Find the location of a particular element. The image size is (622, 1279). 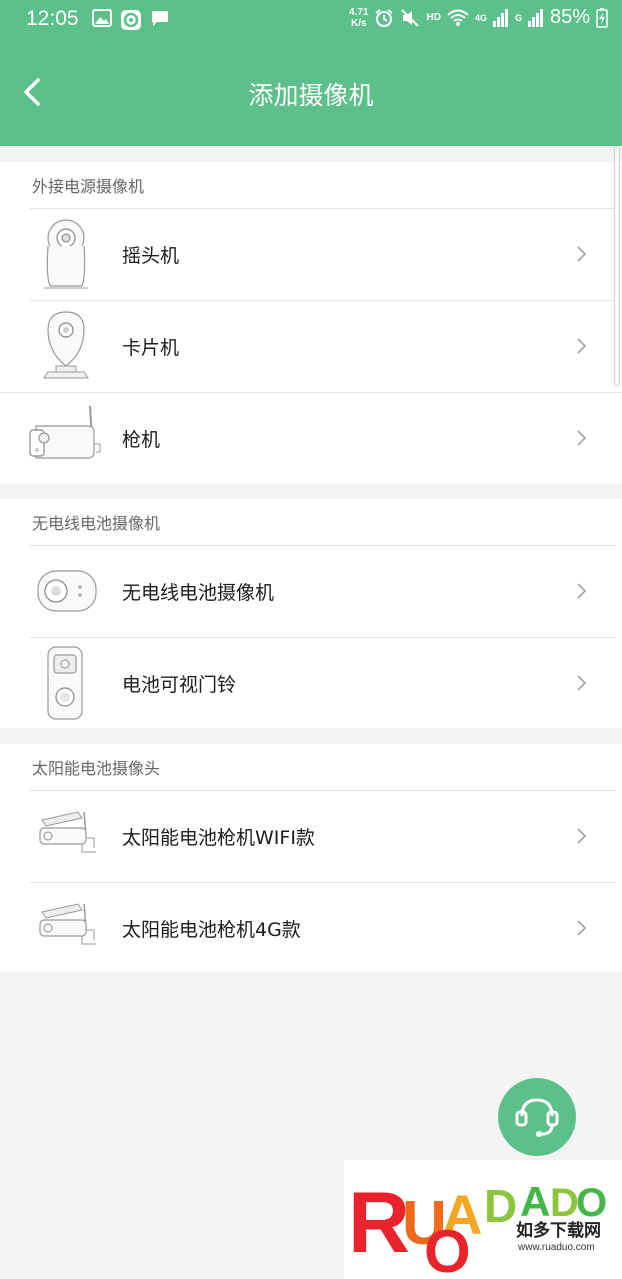

gallery-icon is located at coordinates (102, 18).